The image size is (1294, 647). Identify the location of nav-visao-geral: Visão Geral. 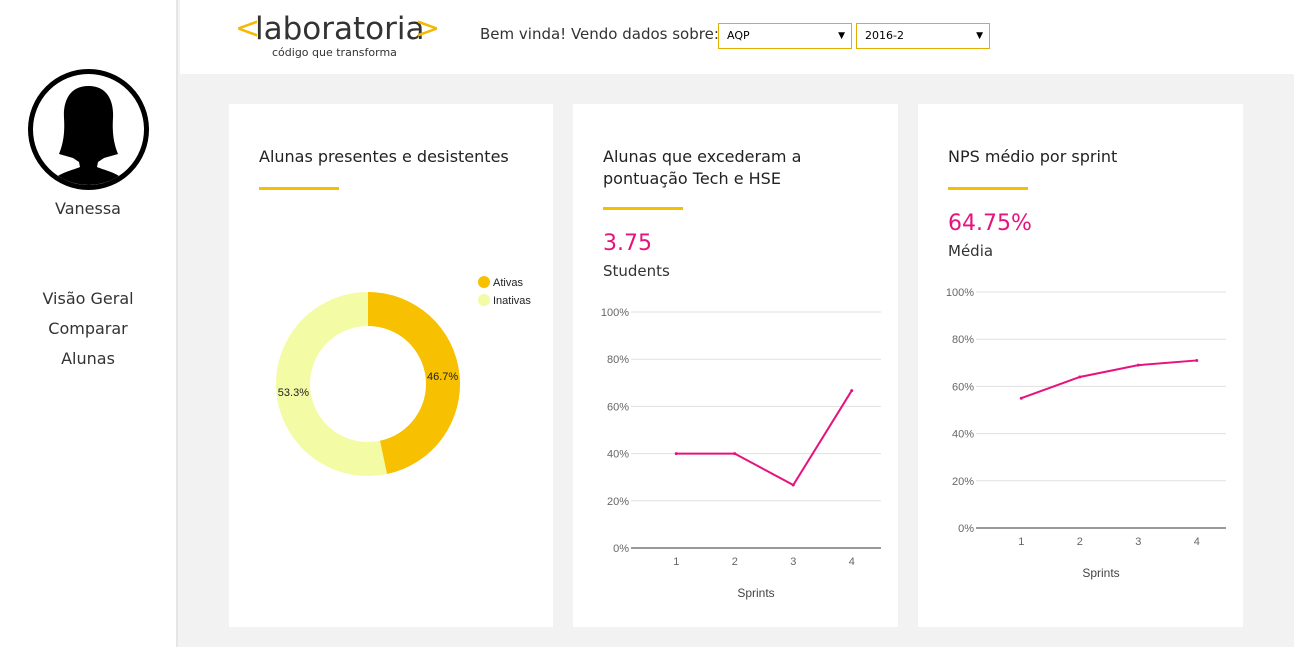
(88, 303).